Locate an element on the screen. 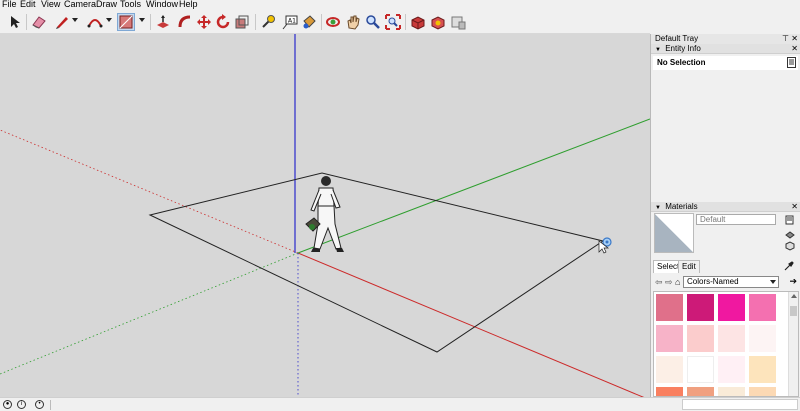  entity-info-close-icon: ✕ is located at coordinates (794, 49).